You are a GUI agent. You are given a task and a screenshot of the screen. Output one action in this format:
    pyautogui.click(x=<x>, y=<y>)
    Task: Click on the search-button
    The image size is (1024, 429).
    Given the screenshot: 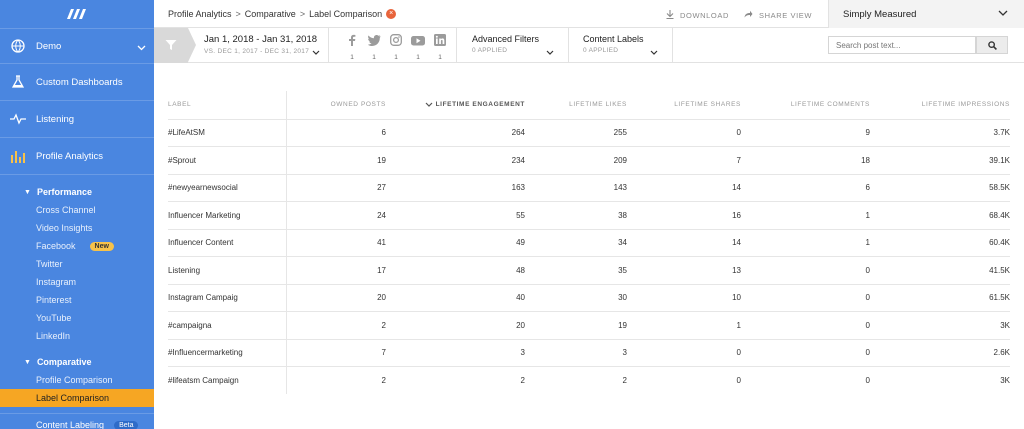 What is the action you would take?
    pyautogui.click(x=992, y=45)
    